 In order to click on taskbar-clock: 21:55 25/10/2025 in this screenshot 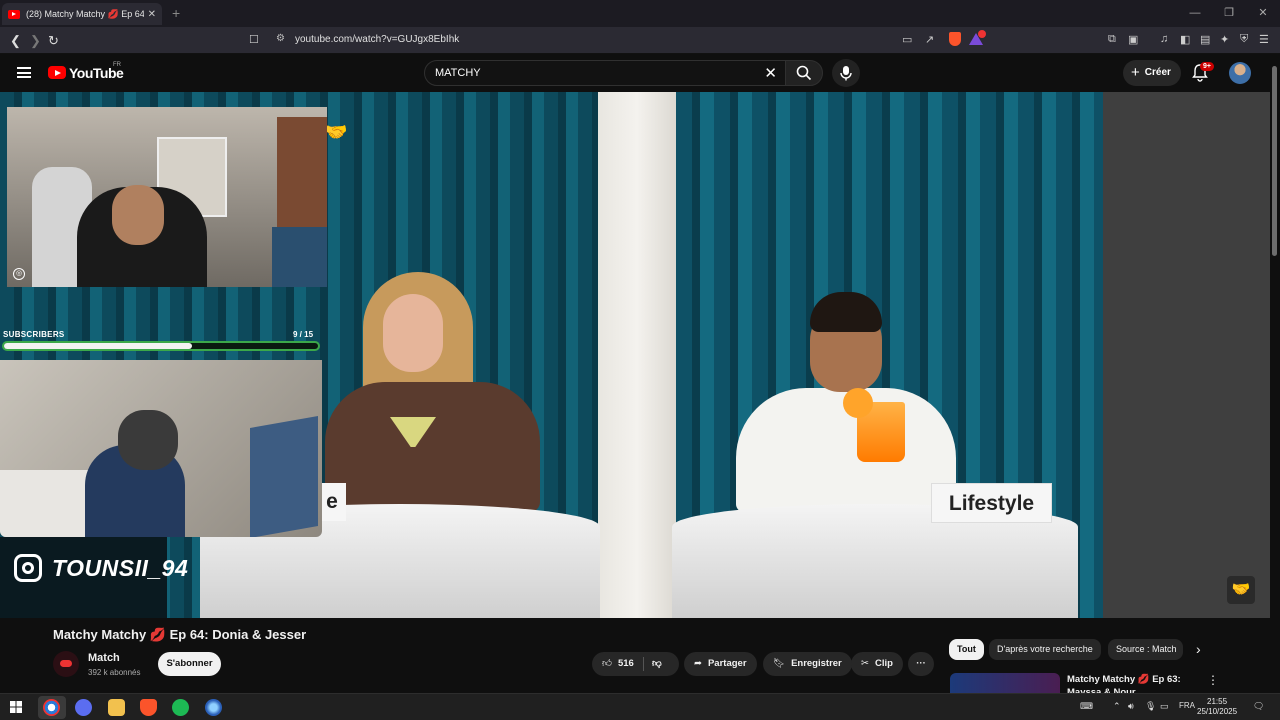, I will do `click(1217, 707)`.